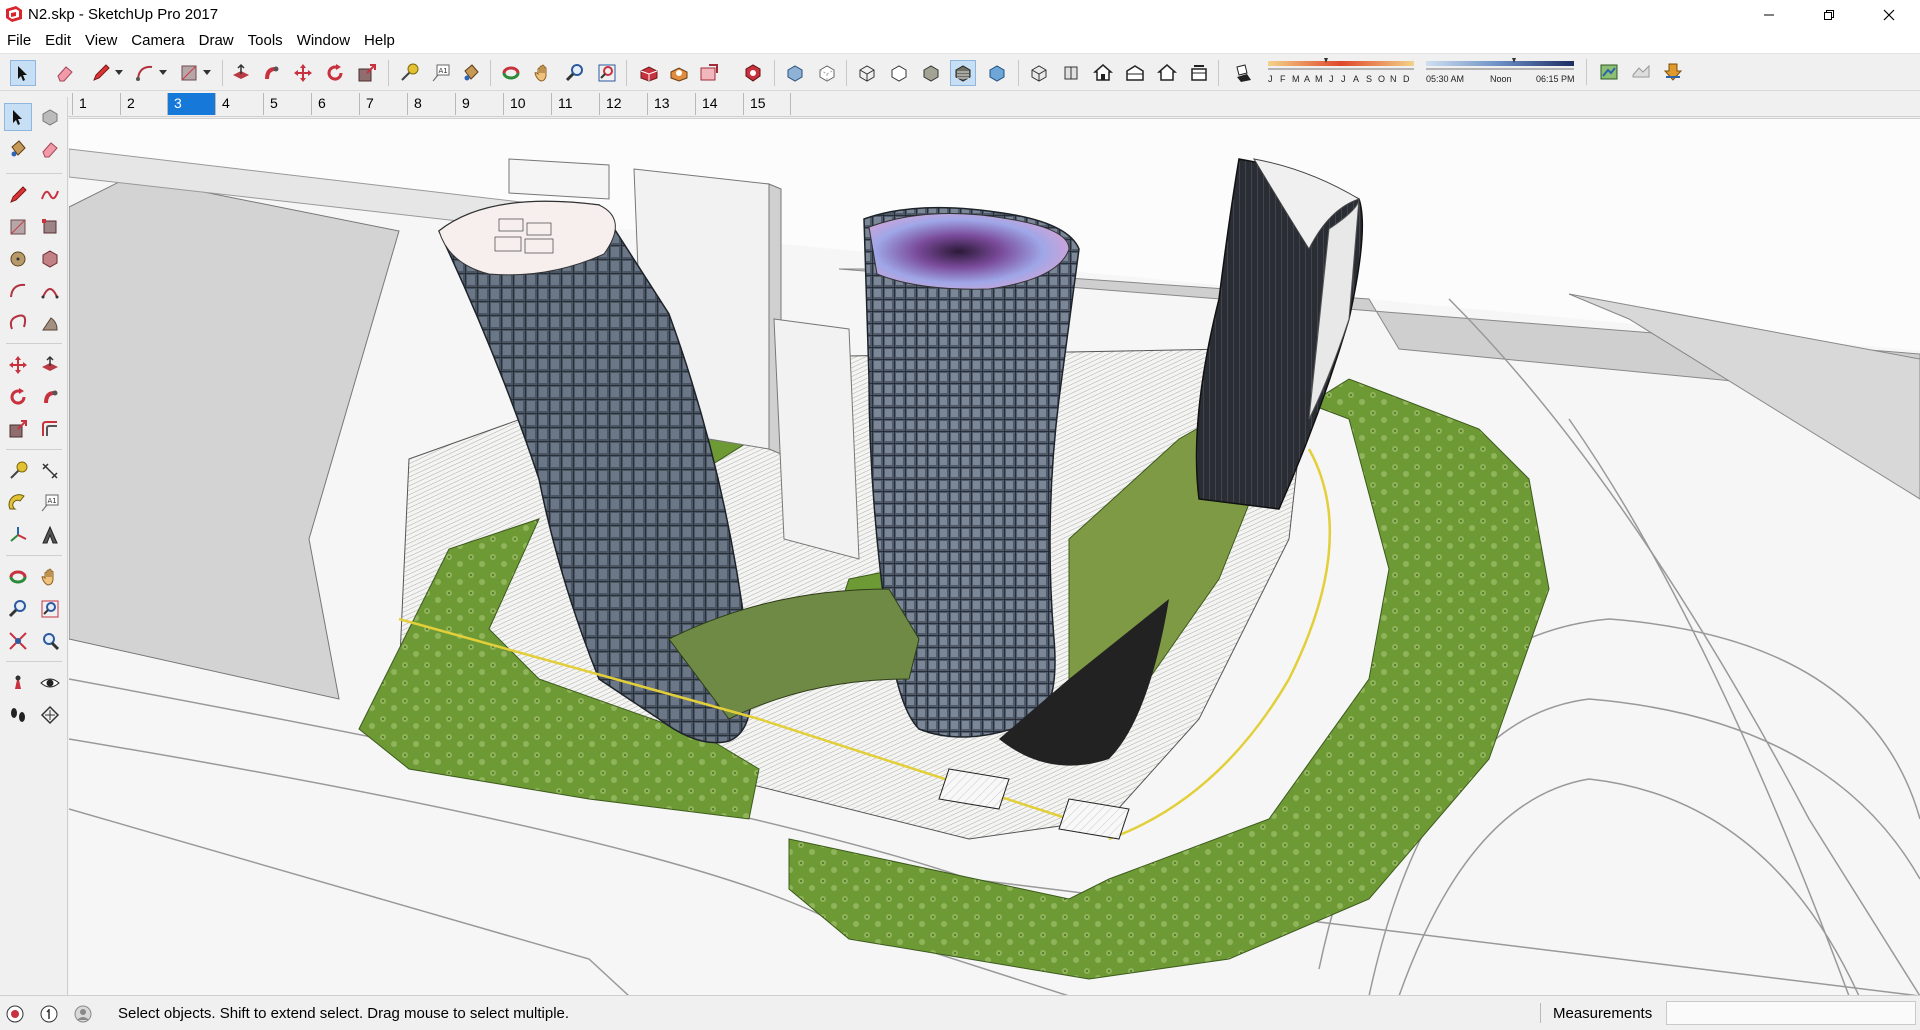  What do you see at coordinates (335, 73) in the screenshot?
I see `rotate-tool-button` at bounding box center [335, 73].